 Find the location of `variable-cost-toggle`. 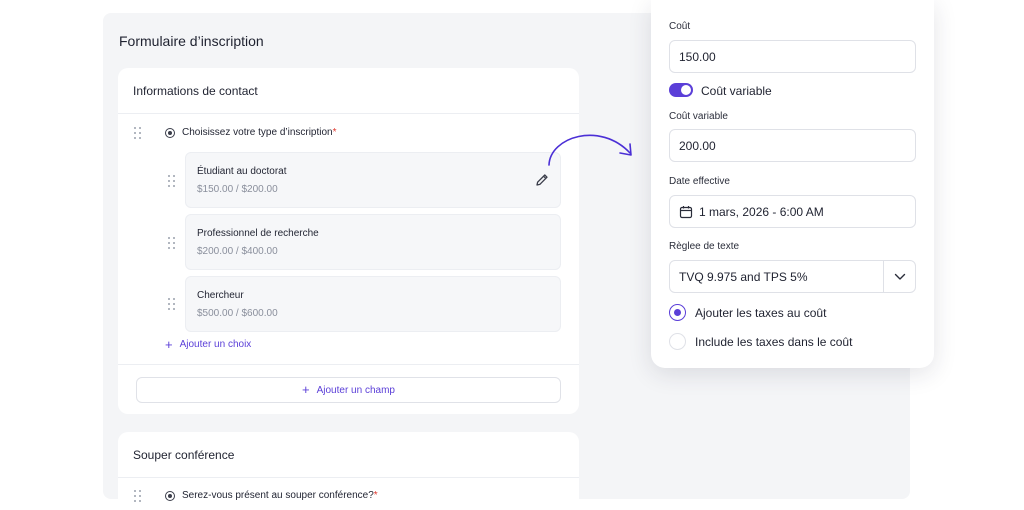

variable-cost-toggle is located at coordinates (681, 90).